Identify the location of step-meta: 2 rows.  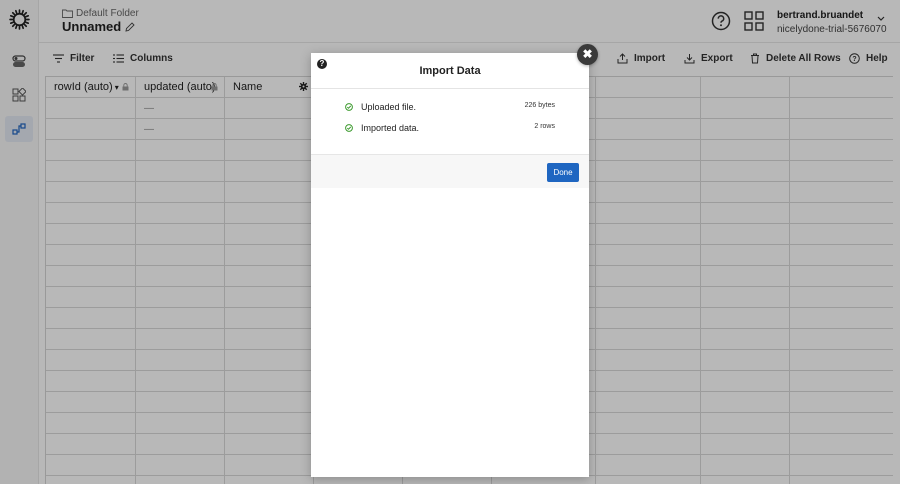
(544, 126).